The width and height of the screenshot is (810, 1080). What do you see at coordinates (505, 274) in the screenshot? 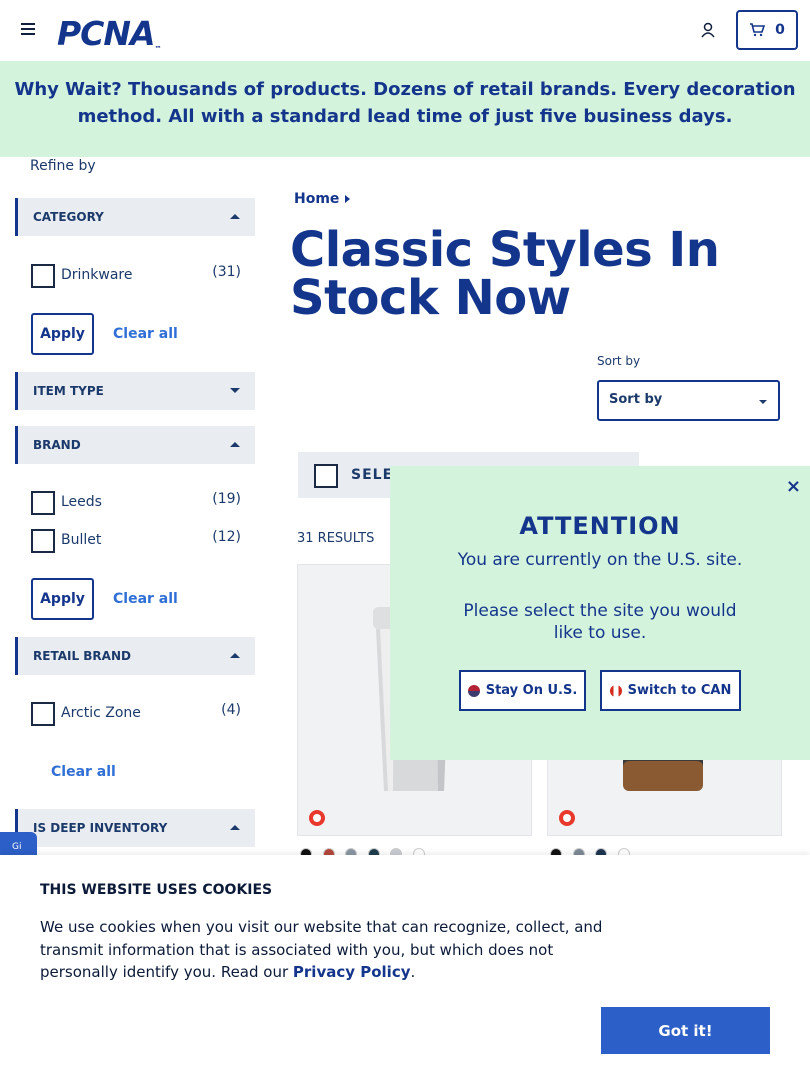
I see `page-title: Classic Styles In Stock Now` at bounding box center [505, 274].